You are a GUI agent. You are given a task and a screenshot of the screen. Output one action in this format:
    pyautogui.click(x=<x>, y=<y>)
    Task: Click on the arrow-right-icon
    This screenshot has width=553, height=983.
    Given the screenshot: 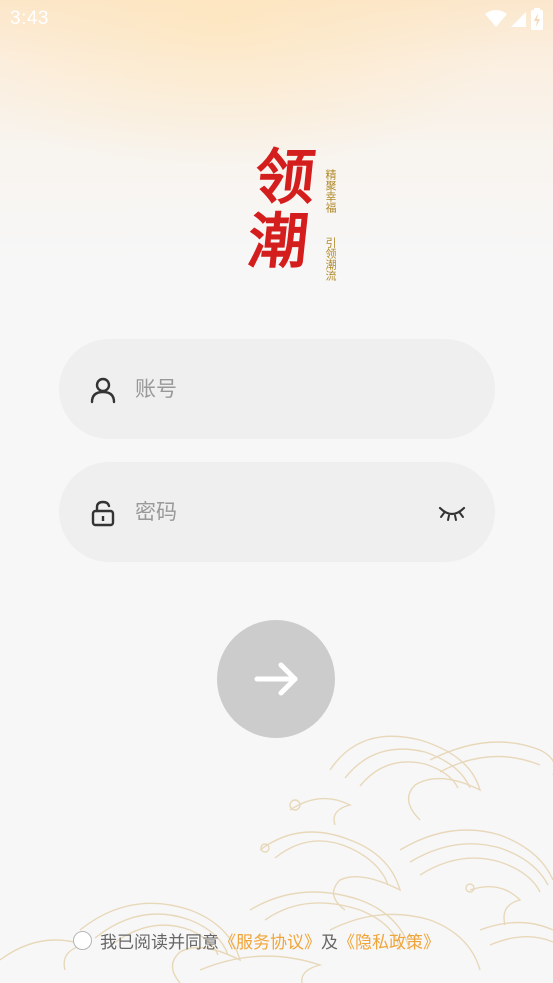 What is the action you would take?
    pyautogui.click(x=276, y=679)
    